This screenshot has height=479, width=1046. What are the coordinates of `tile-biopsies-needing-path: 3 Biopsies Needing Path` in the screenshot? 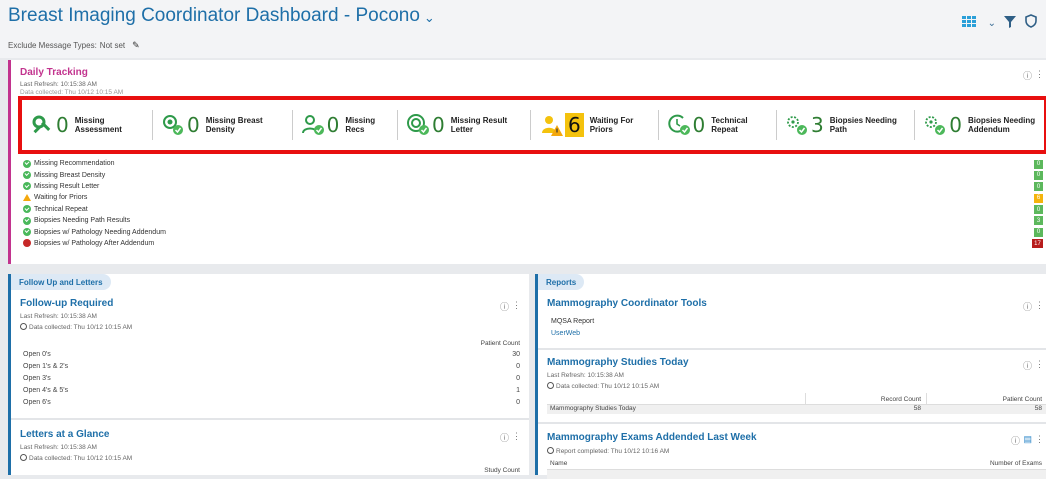 It's located at (845, 125).